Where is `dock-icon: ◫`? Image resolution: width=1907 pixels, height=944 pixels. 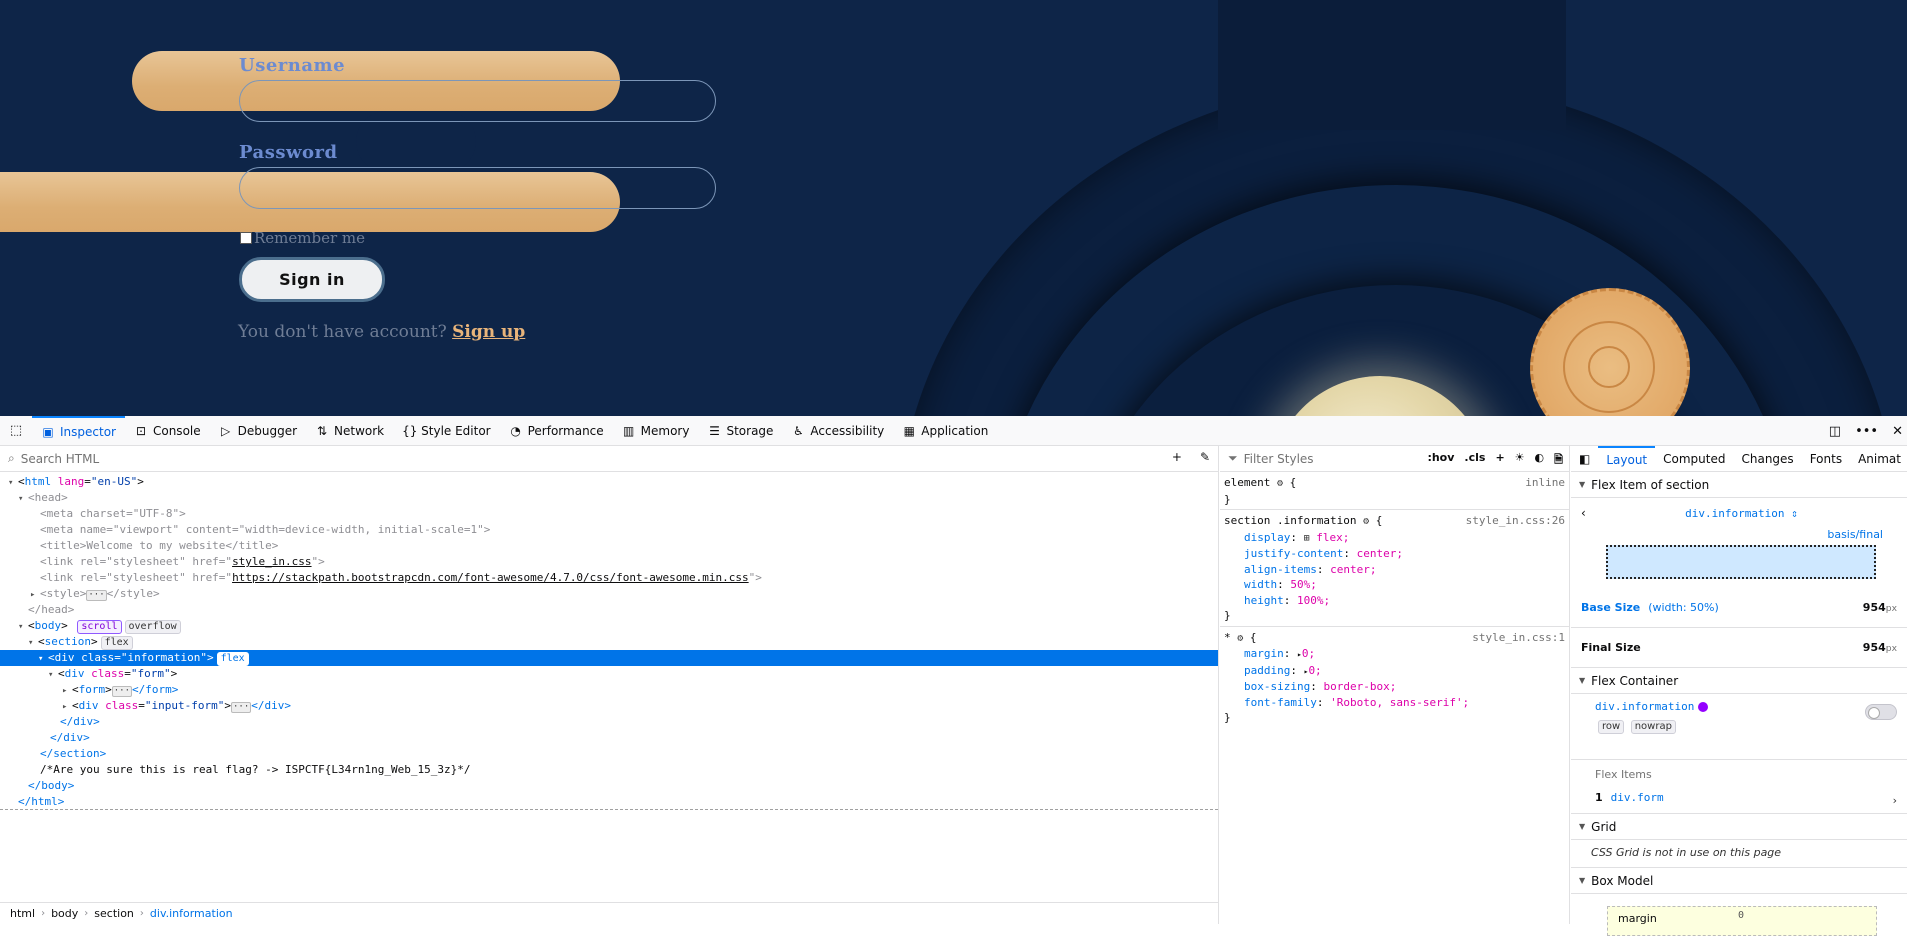 dock-icon: ◫ is located at coordinates (1835, 431).